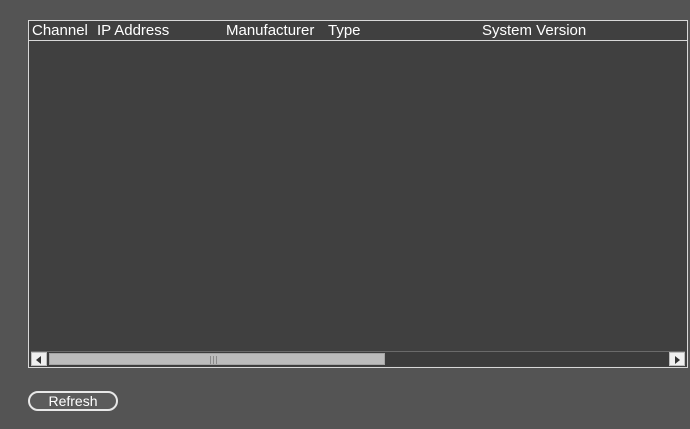 Image resolution: width=690 pixels, height=429 pixels. I want to click on scrollbar-thumb, so click(217, 359).